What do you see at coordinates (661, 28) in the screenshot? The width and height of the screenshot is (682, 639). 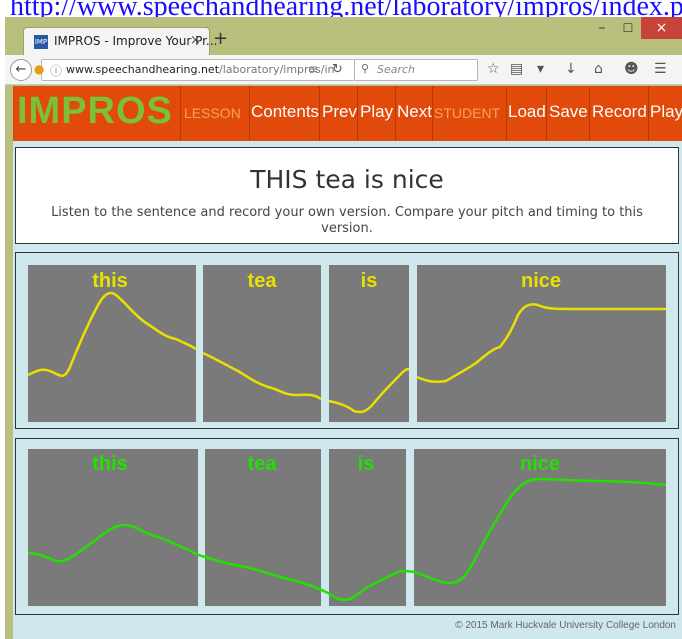 I see `close-window-button: ×` at bounding box center [661, 28].